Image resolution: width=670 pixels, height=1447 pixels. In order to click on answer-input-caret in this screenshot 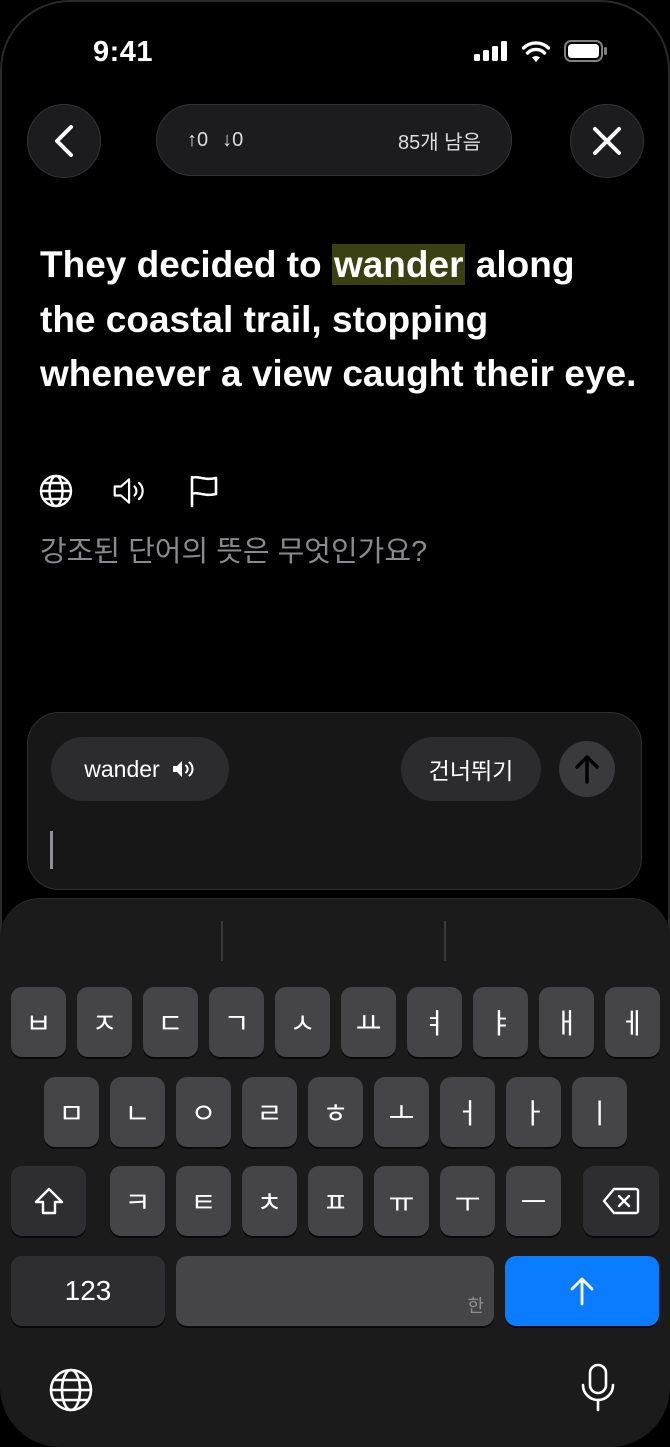, I will do `click(51, 850)`.